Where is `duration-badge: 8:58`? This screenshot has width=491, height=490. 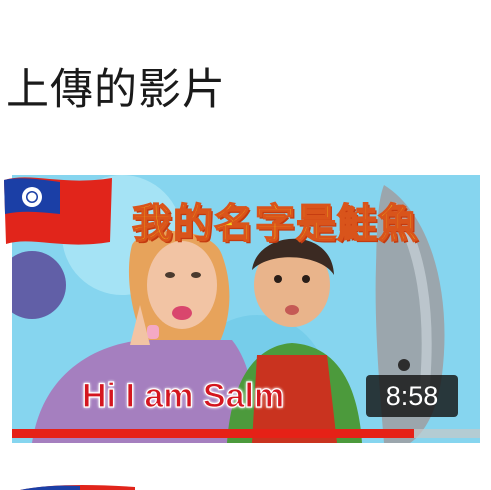 duration-badge: 8:58 is located at coordinates (412, 396).